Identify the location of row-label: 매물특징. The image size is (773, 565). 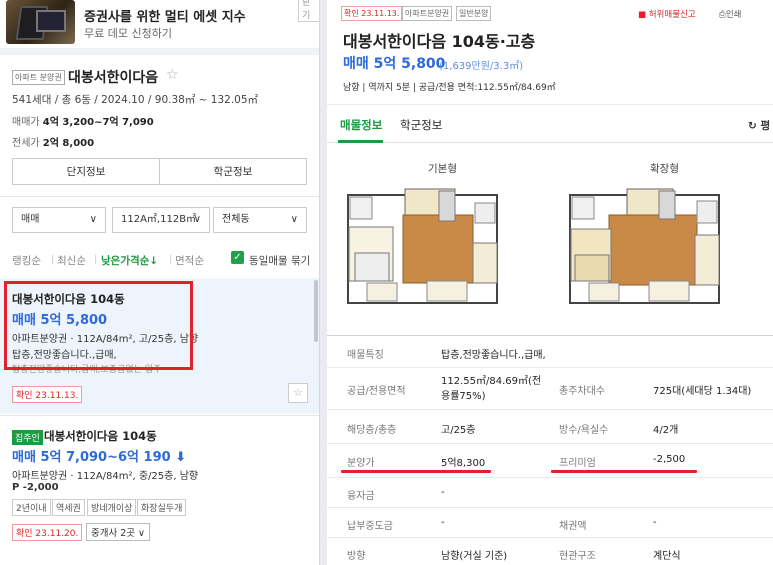
(365, 355).